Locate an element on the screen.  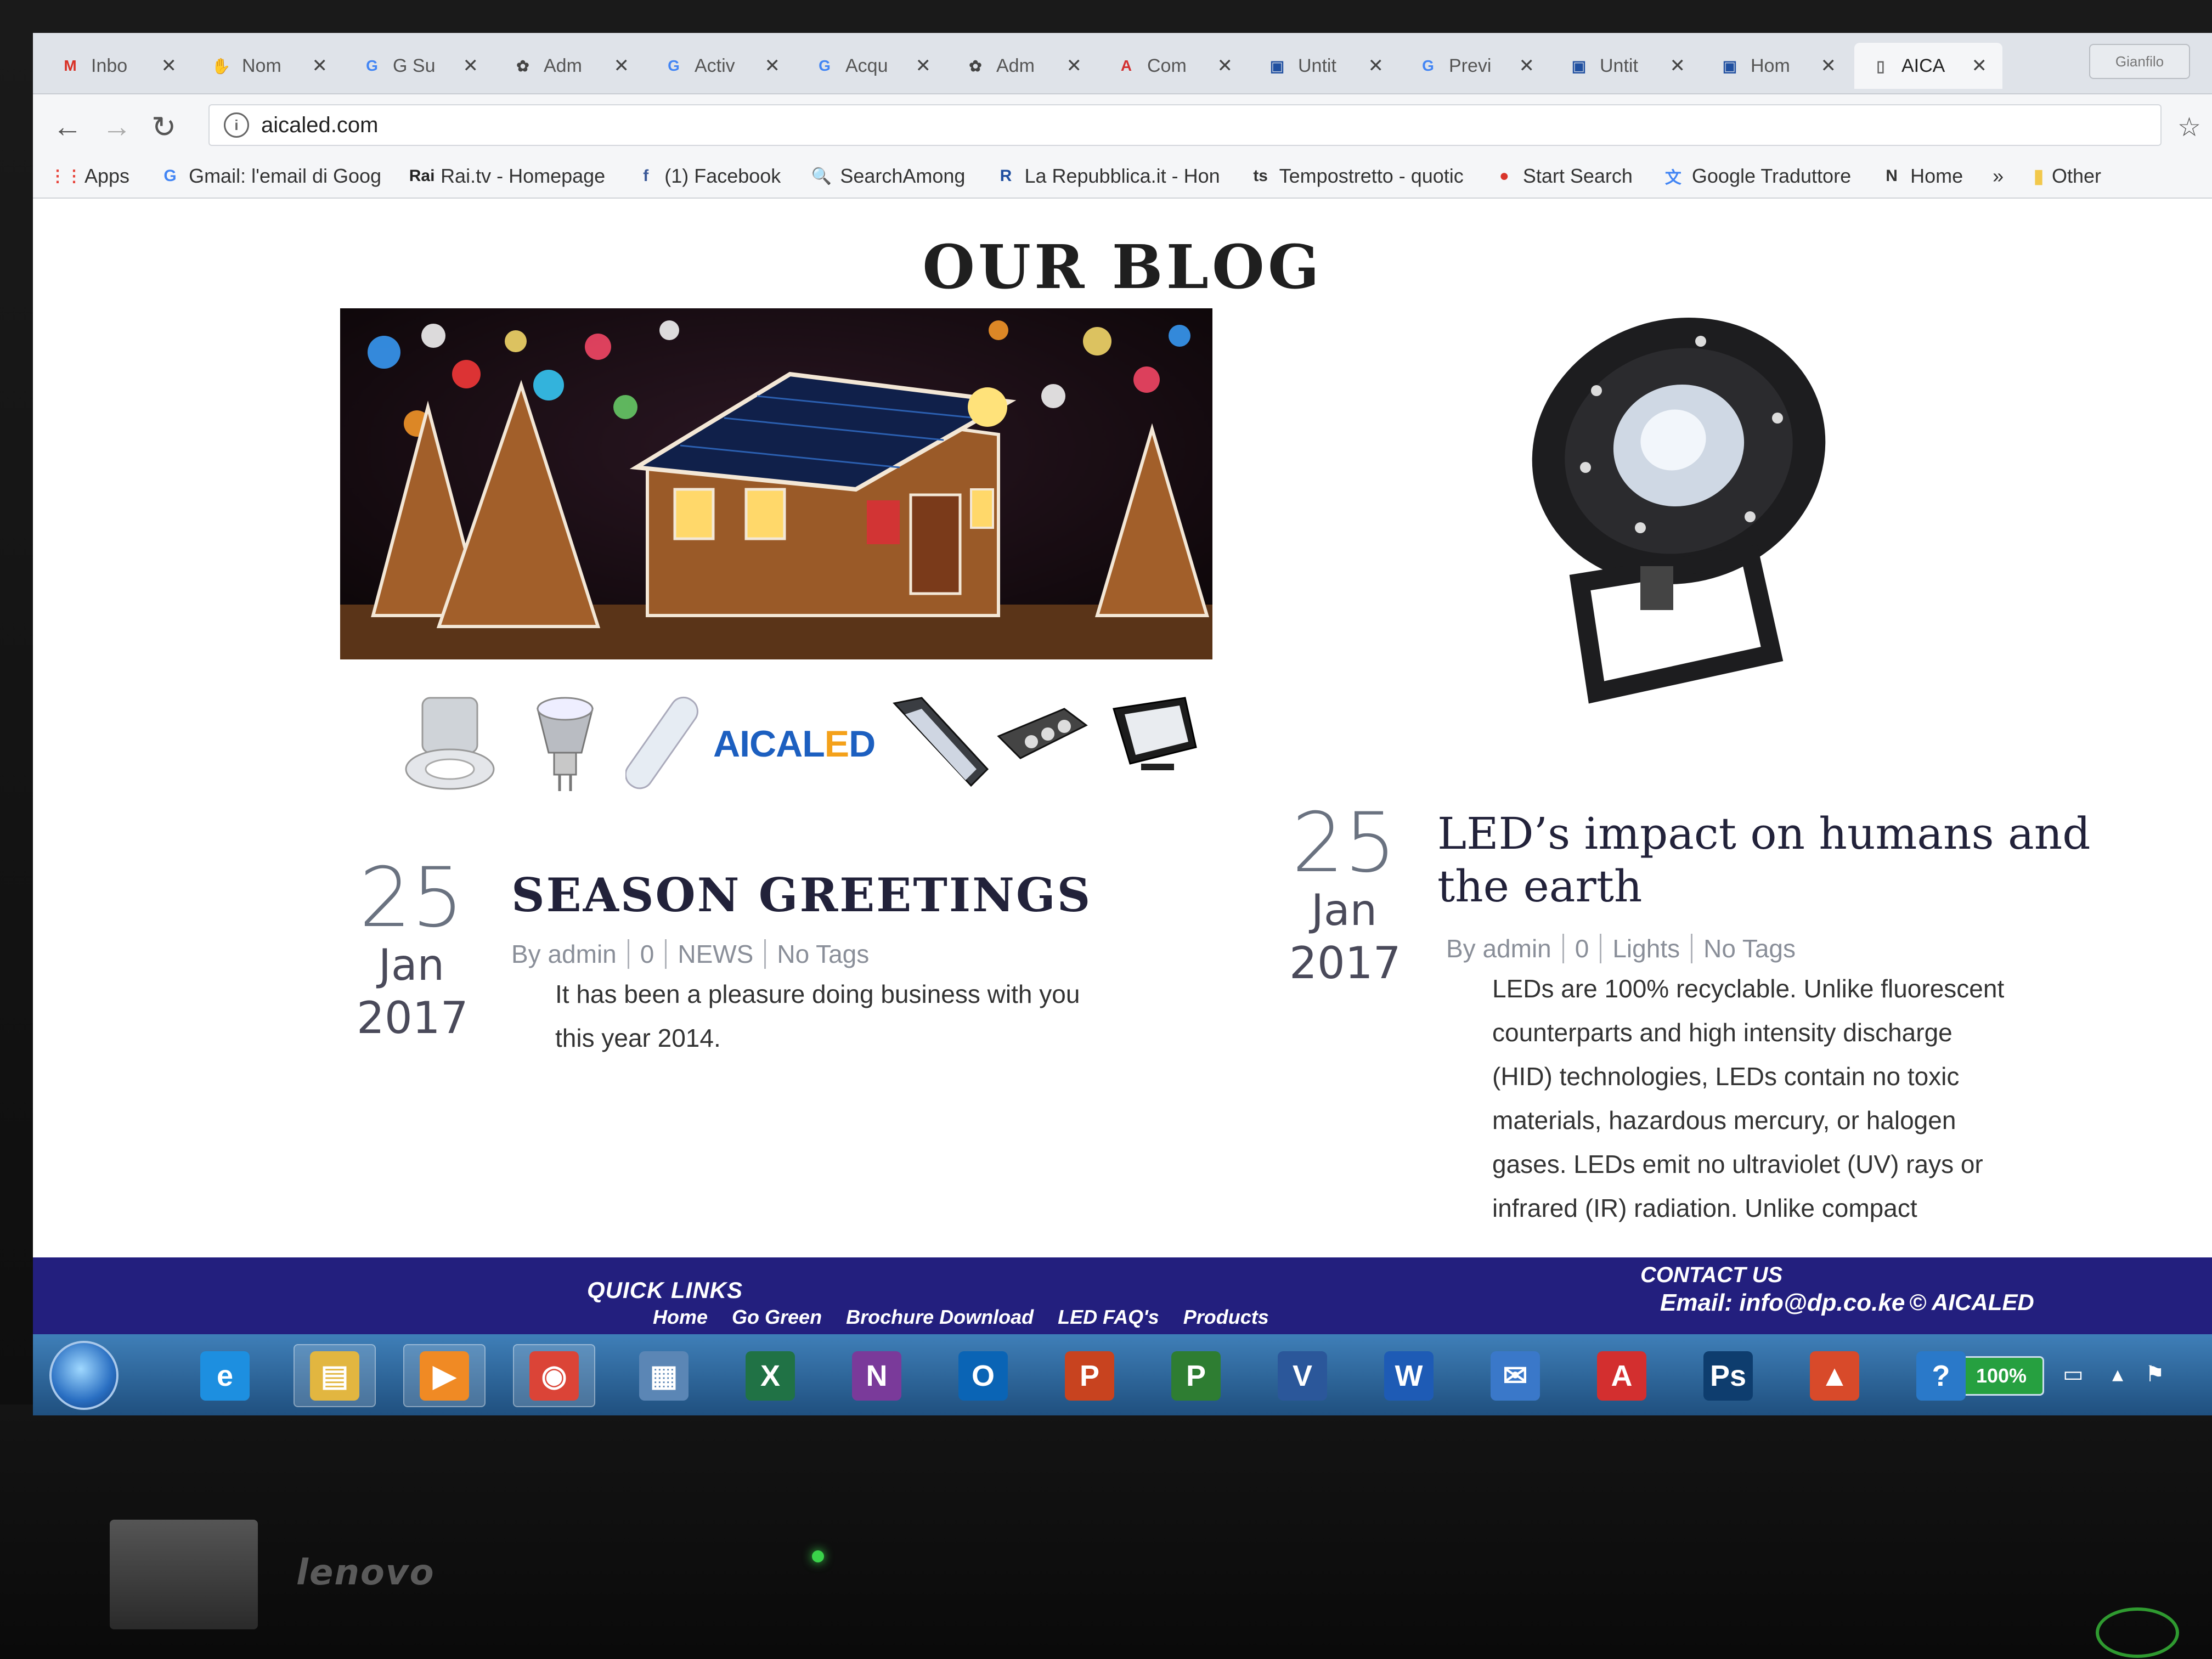
browser-tab: ✋ Nom ✕ is located at coordinates (269, 66).